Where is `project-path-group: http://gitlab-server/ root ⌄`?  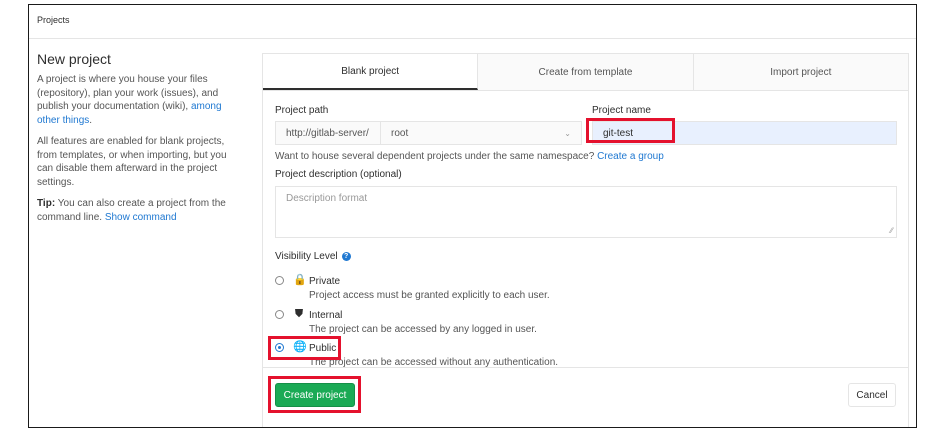 project-path-group: http://gitlab-server/ root ⌄ is located at coordinates (428, 133).